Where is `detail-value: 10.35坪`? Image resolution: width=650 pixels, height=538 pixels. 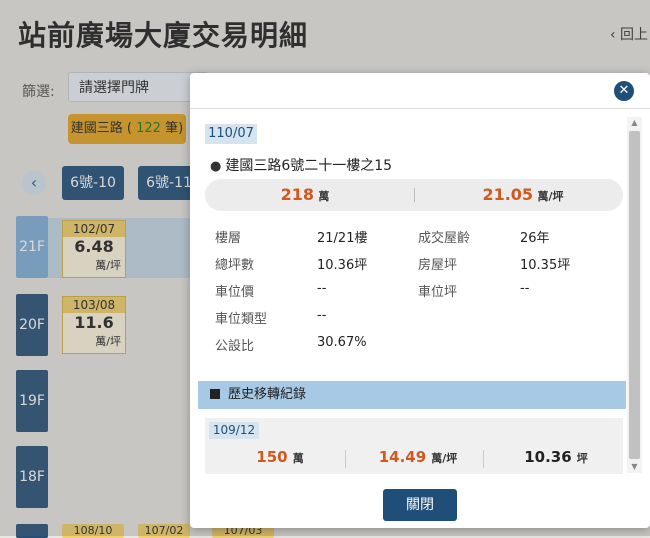
detail-value: 10.35坪 is located at coordinates (545, 265).